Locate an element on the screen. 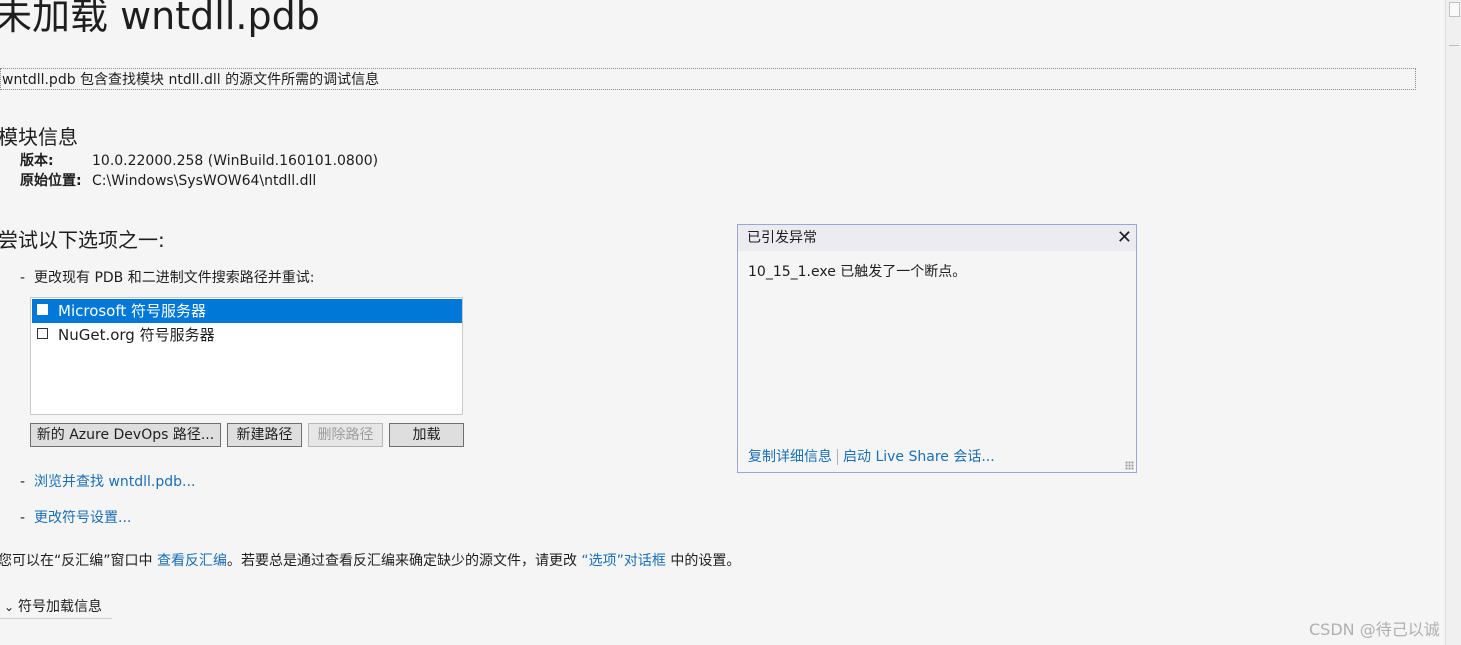 This screenshot has height=645, width=1461. list-item-label: NuGet.org 符号服务器 is located at coordinates (136, 335).